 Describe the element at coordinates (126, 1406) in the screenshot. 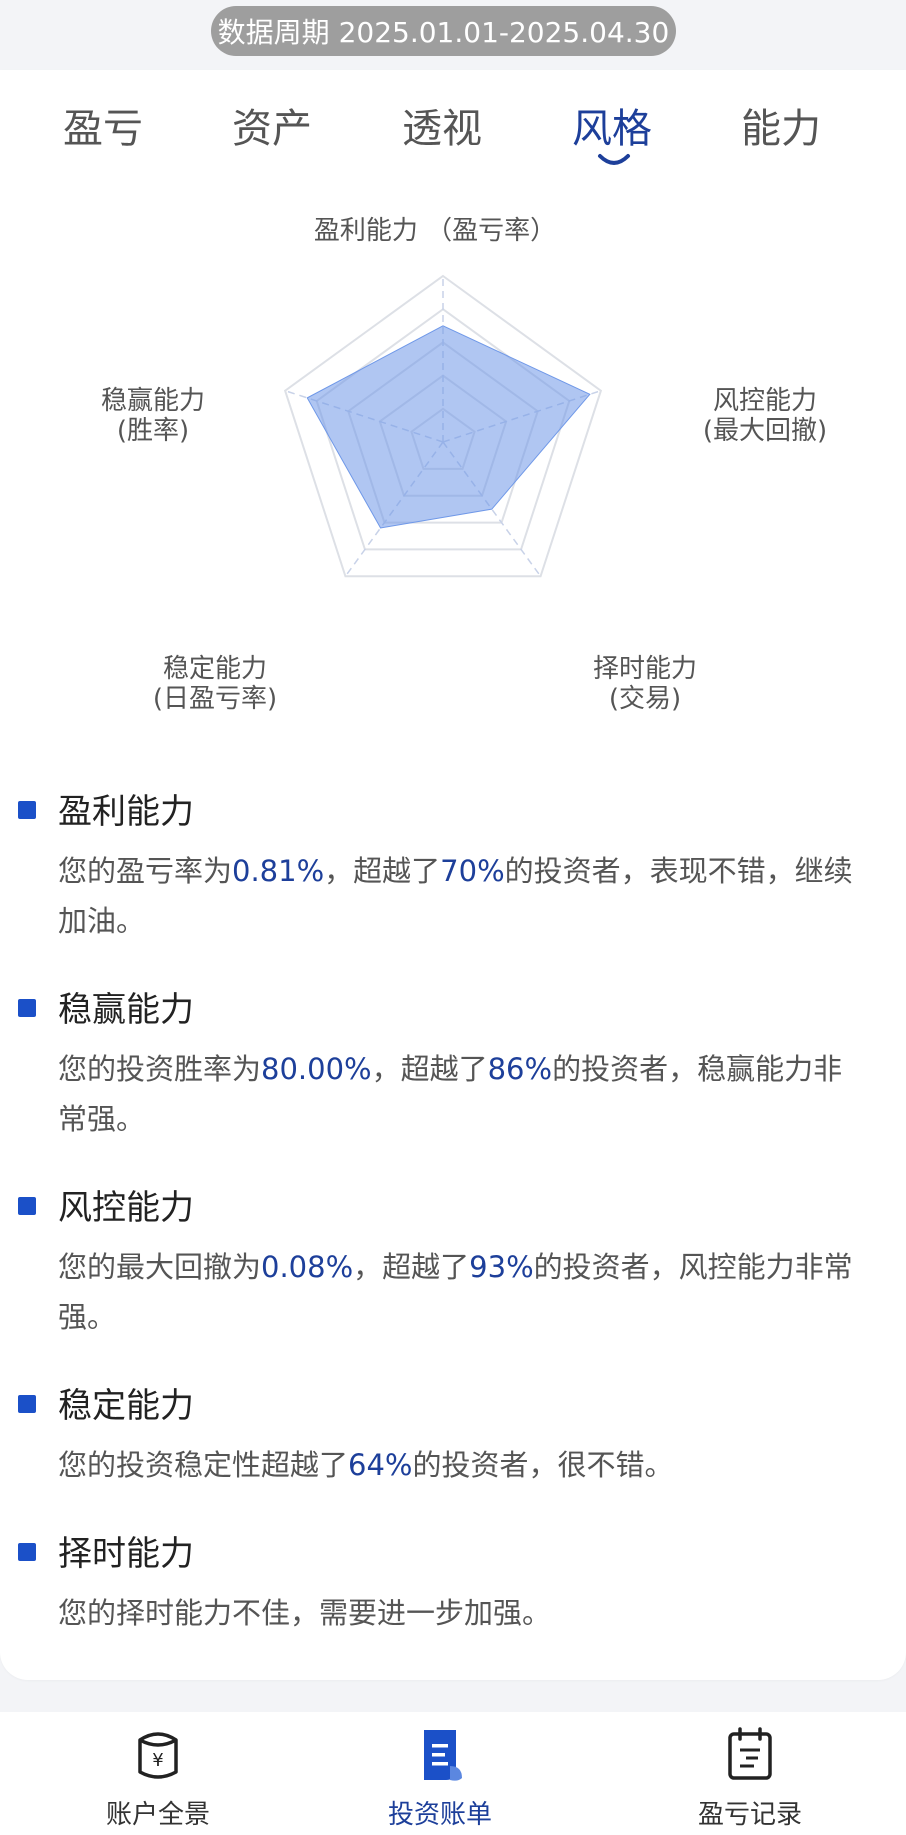

I see `ability-title: 稳定能力` at that location.